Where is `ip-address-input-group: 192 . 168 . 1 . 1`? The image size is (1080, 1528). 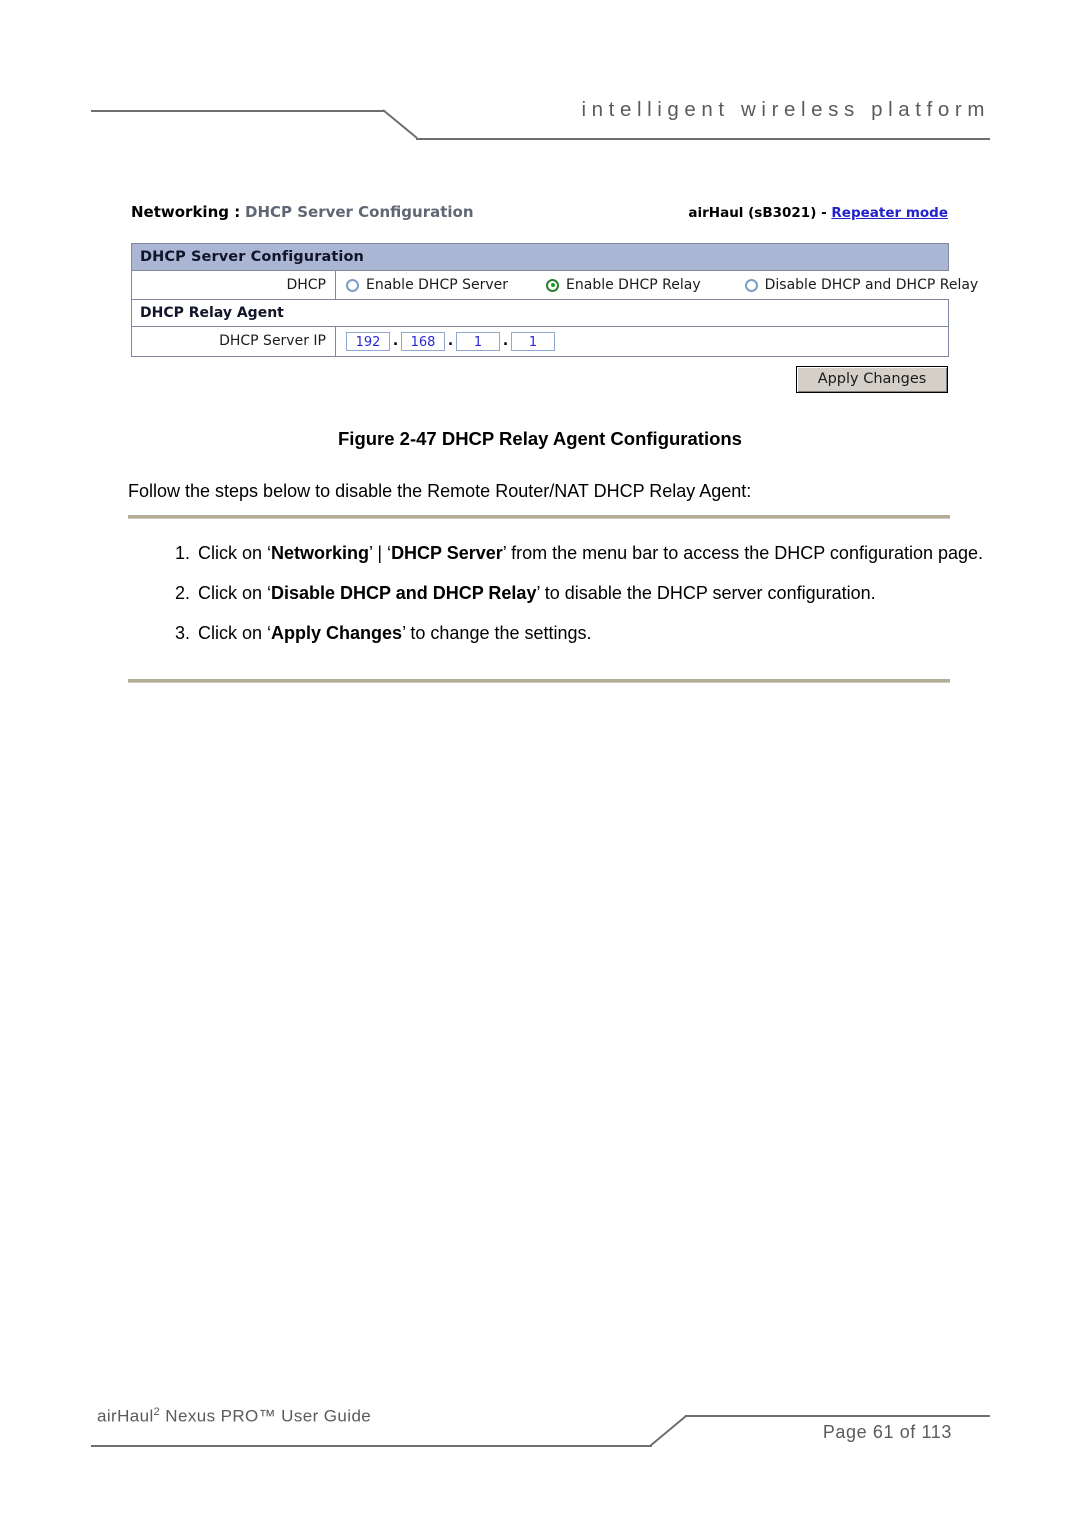
ip-address-input-group: 192 . 168 . 1 . 1 is located at coordinates (450, 341).